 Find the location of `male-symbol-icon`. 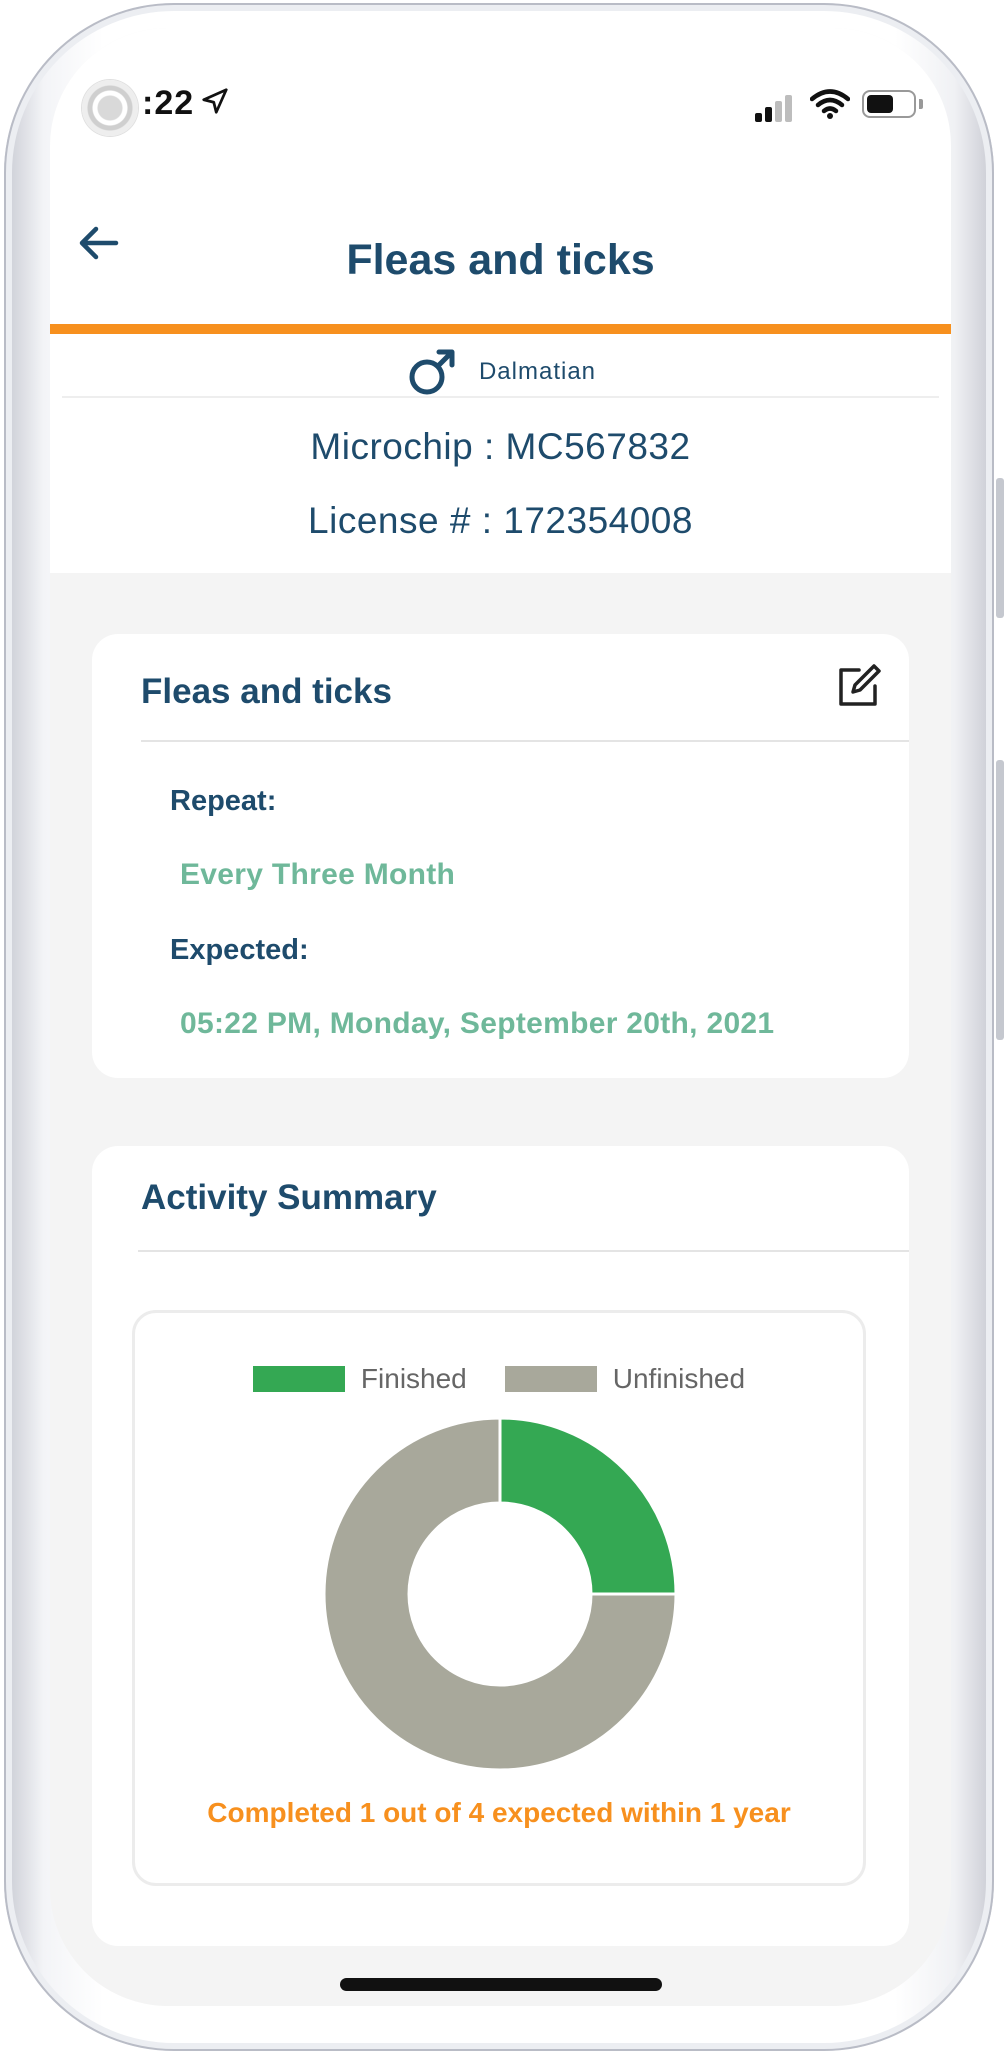

male-symbol-icon is located at coordinates (432, 372).